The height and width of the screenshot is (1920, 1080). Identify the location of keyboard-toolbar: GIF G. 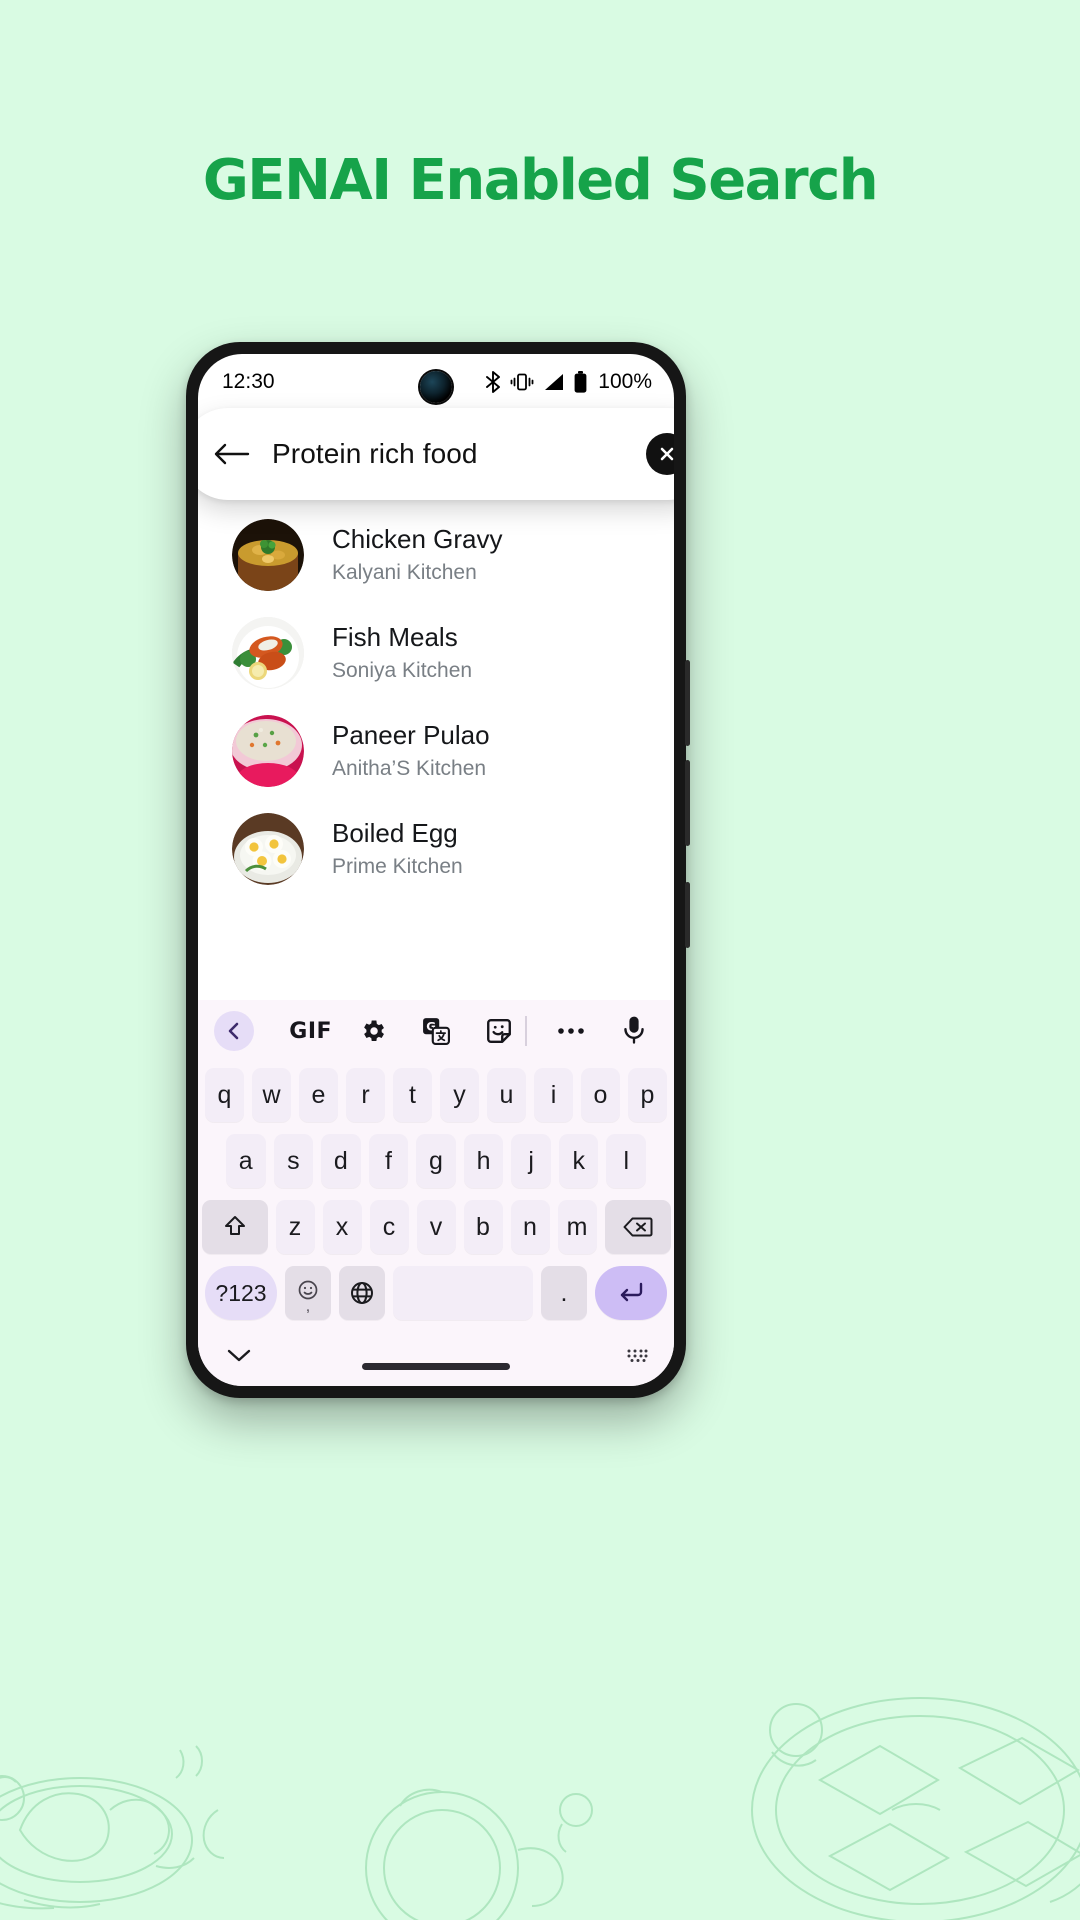
(436, 1031).